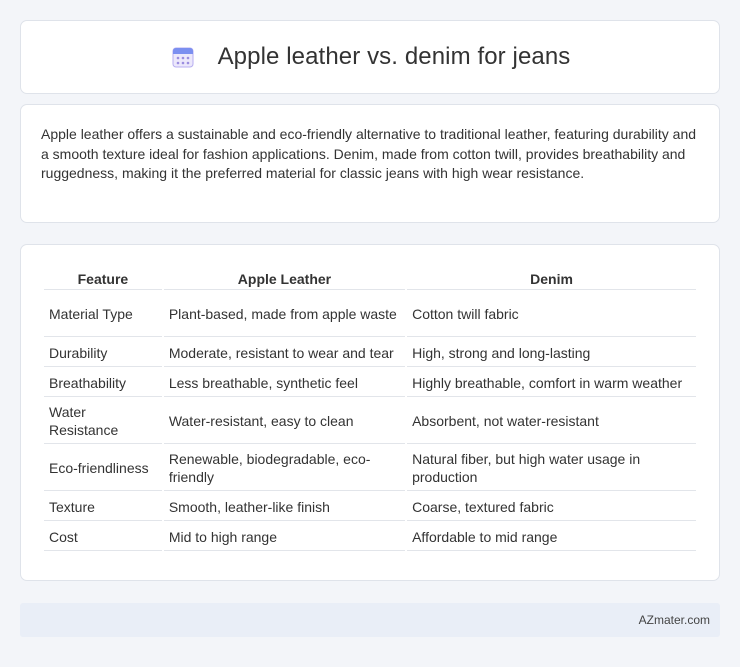 The height and width of the screenshot is (667, 740). I want to click on feature-cell: Cost, so click(103, 537).